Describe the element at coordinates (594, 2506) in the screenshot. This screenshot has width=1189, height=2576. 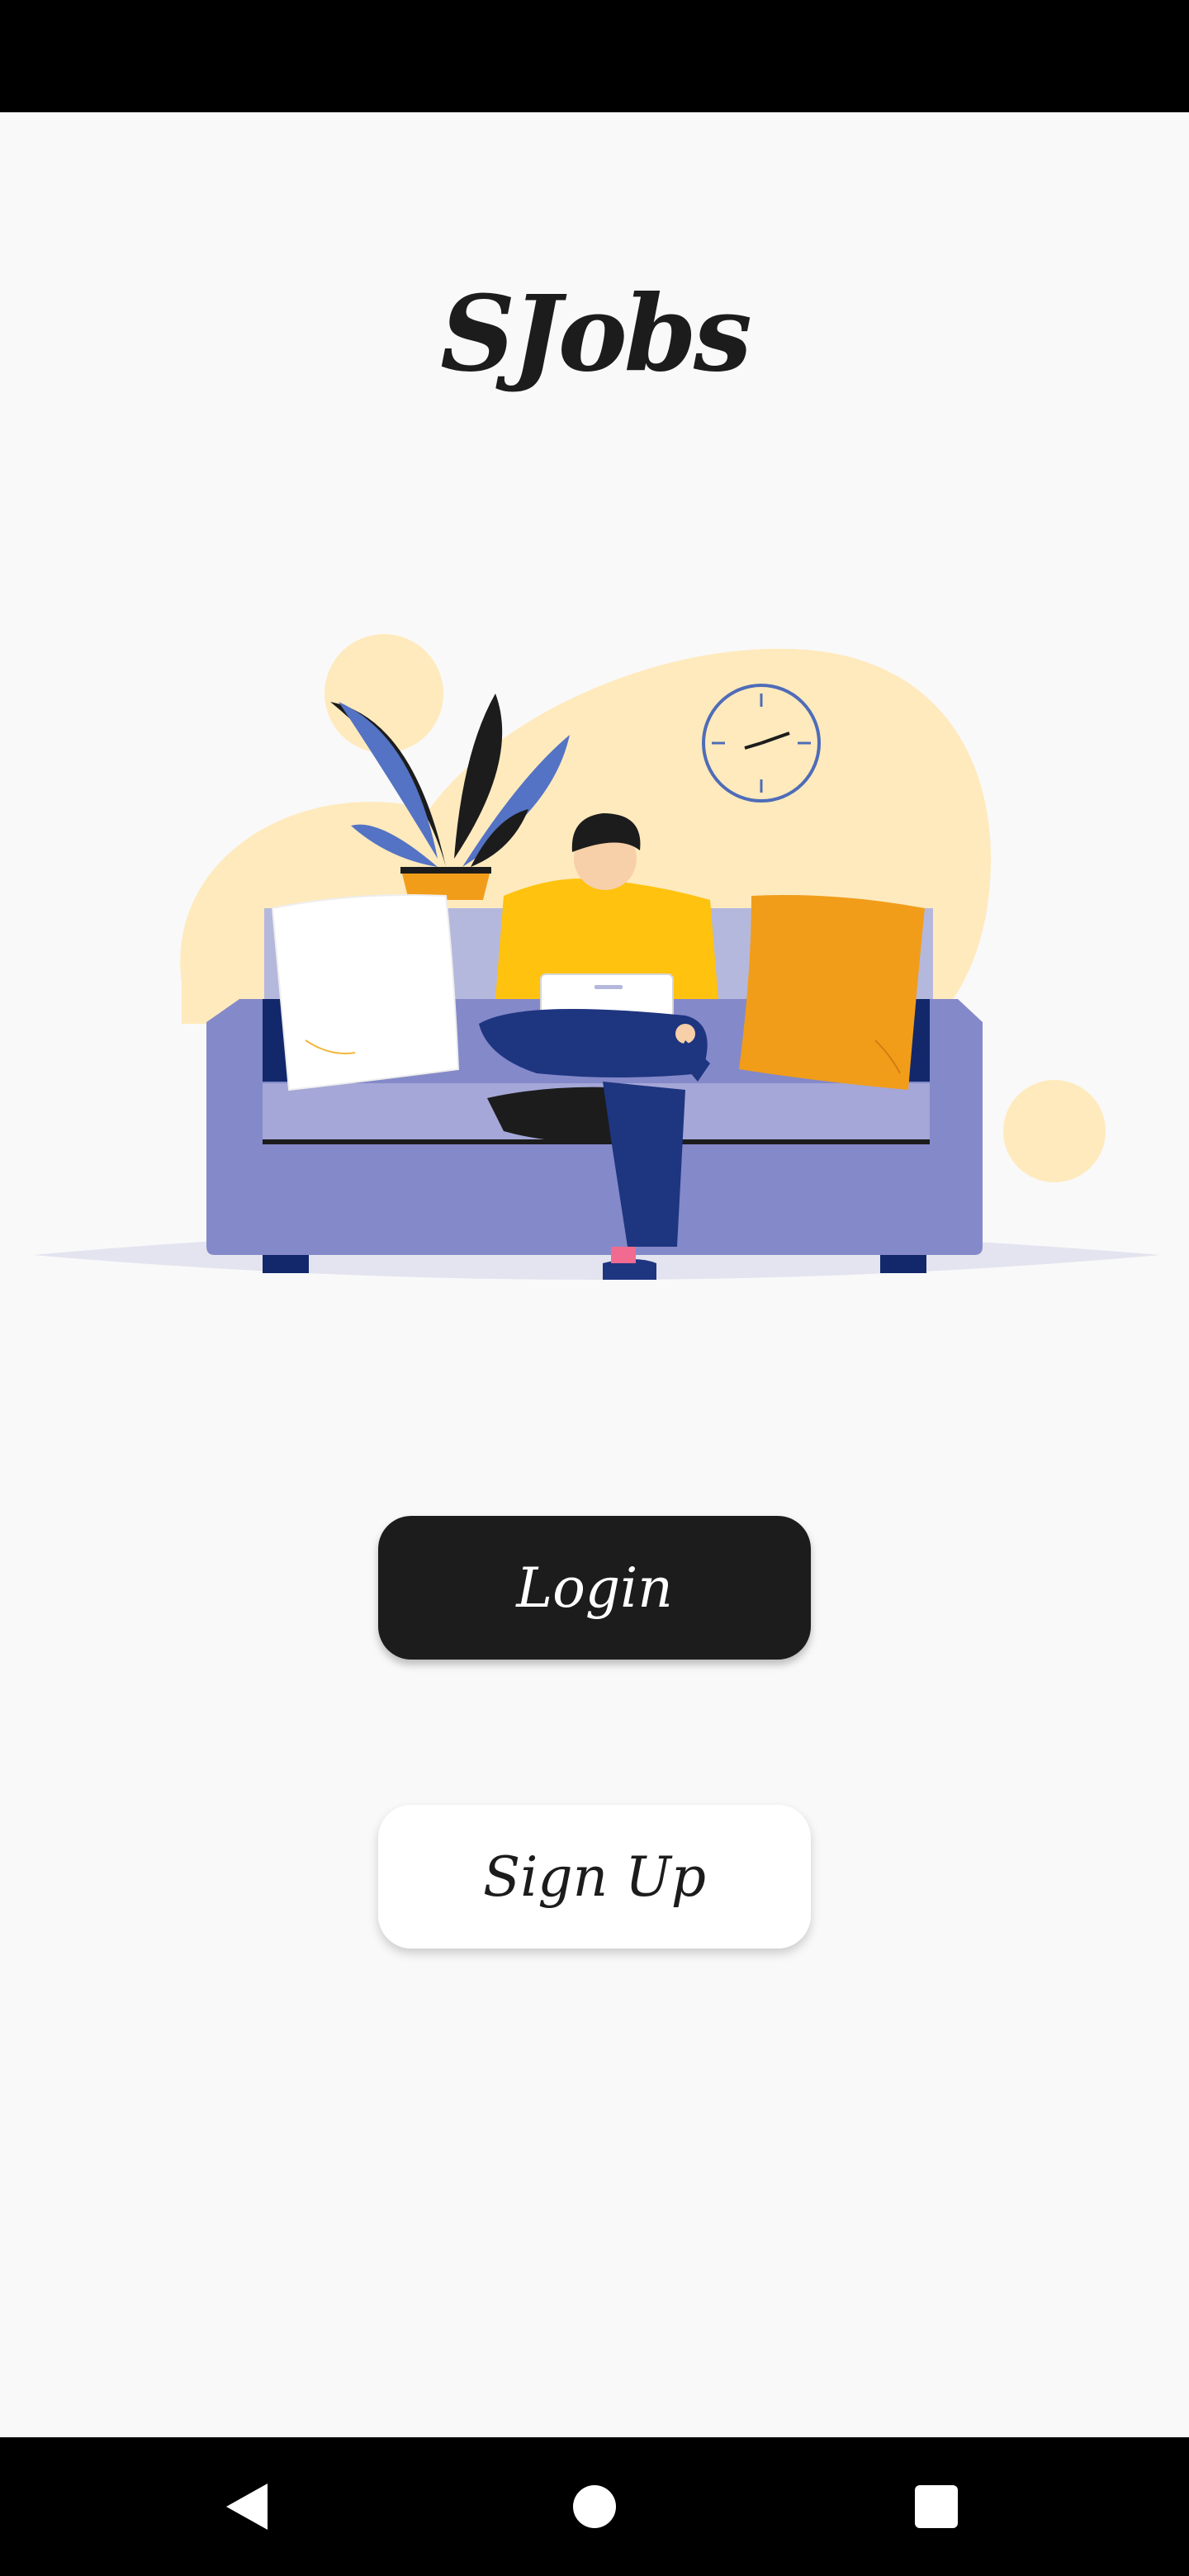
I see `home-icon` at that location.